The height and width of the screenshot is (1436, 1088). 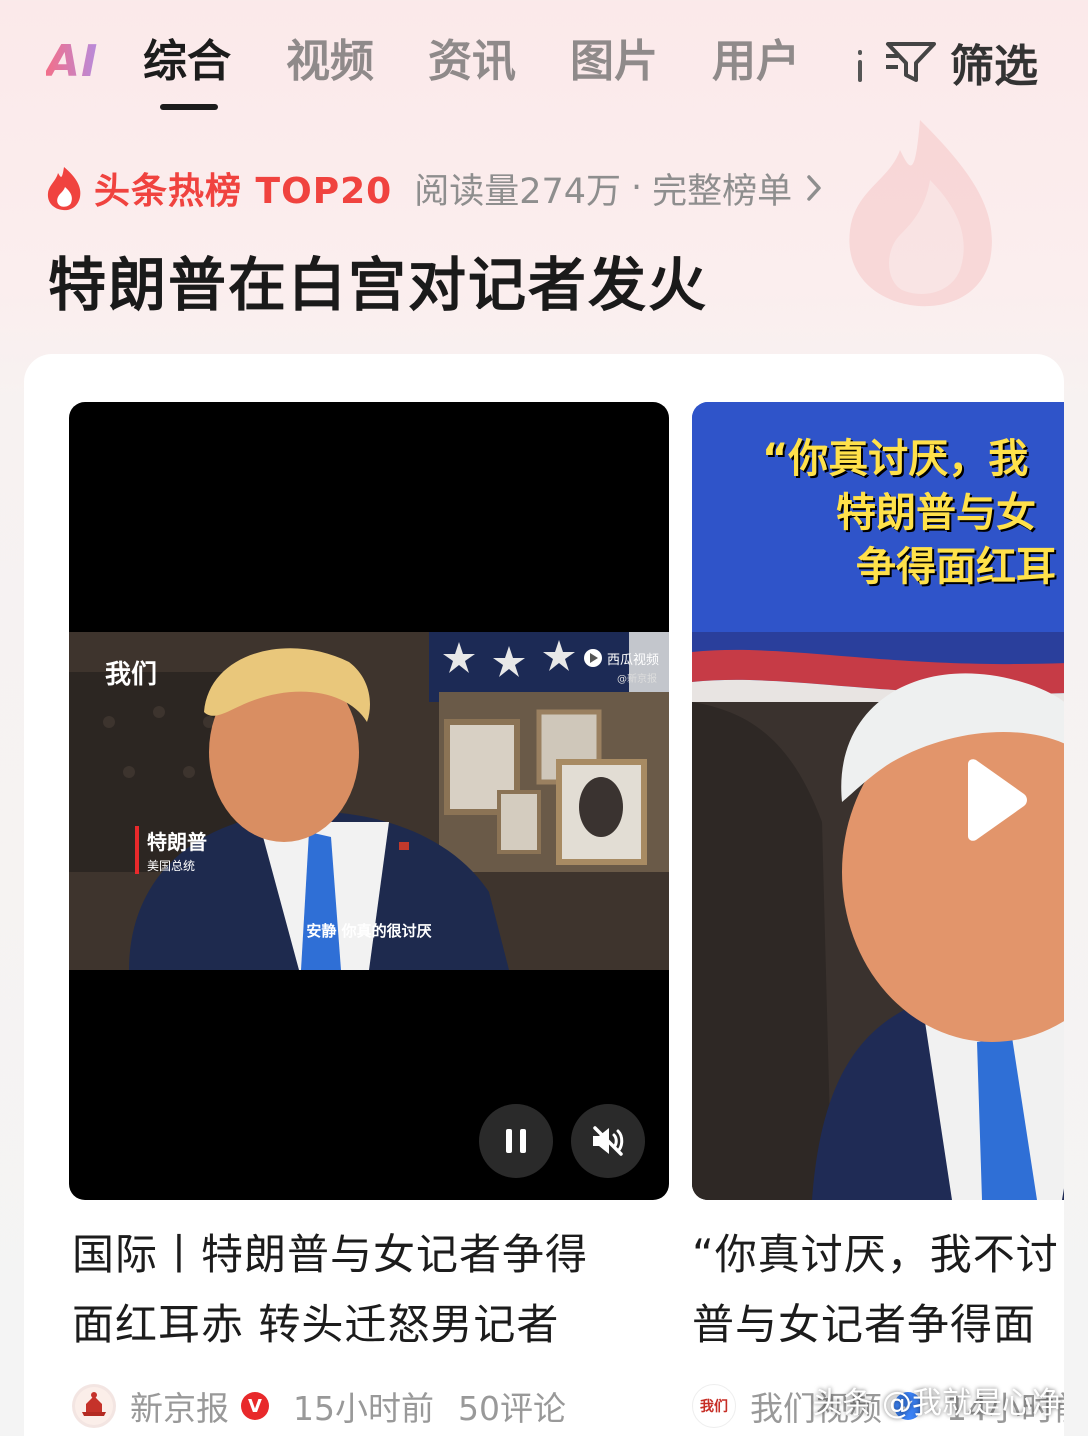 What do you see at coordinates (814, 188) in the screenshot?
I see `chevron-right-icon` at bounding box center [814, 188].